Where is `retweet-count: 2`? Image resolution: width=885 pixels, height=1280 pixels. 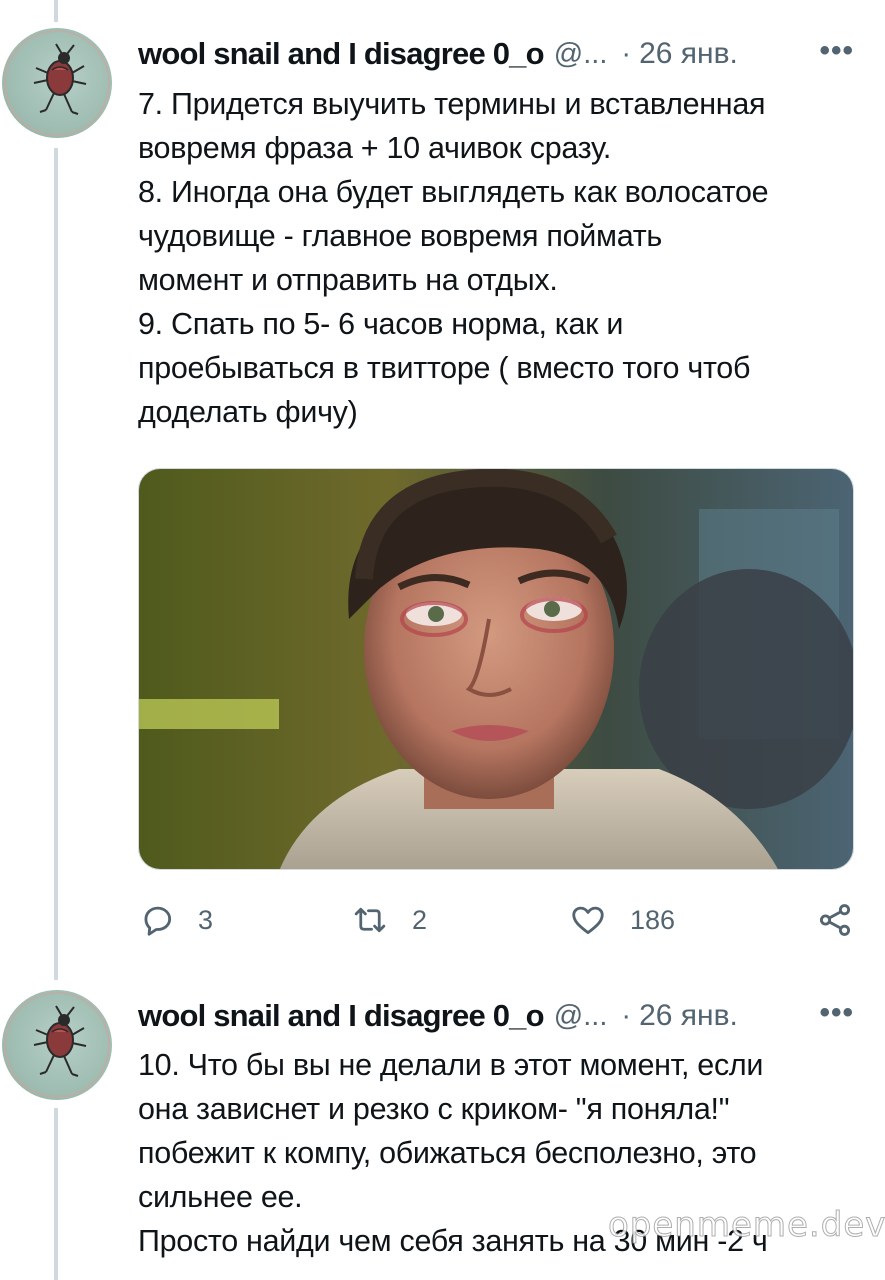
retweet-count: 2 is located at coordinates (420, 919).